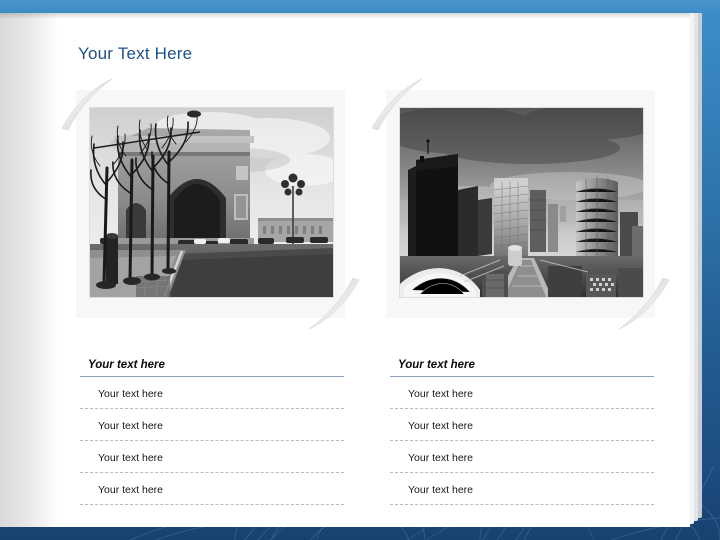  What do you see at coordinates (135, 53) in the screenshot?
I see `page-title: Your Text Here` at bounding box center [135, 53].